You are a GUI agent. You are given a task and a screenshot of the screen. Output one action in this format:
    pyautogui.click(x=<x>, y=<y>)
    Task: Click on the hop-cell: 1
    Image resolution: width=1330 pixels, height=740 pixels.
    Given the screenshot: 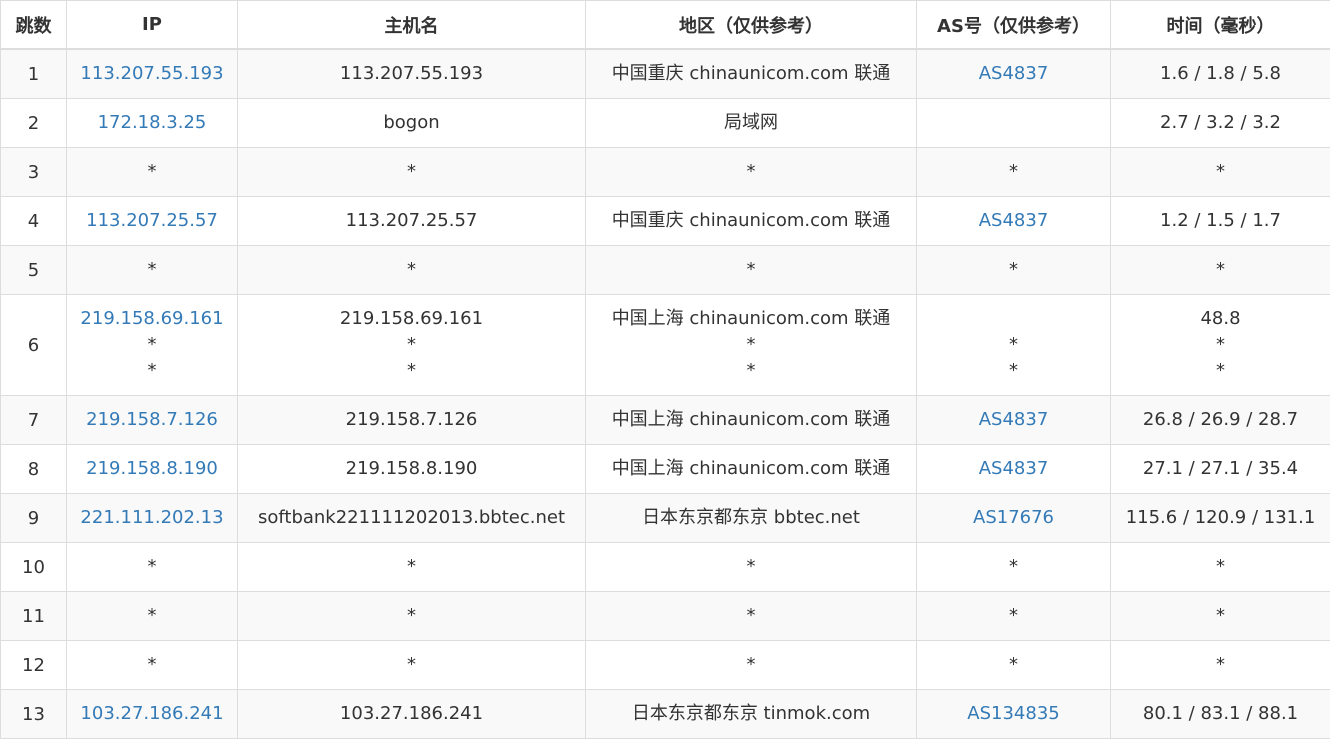 What is the action you would take?
    pyautogui.click(x=33, y=73)
    